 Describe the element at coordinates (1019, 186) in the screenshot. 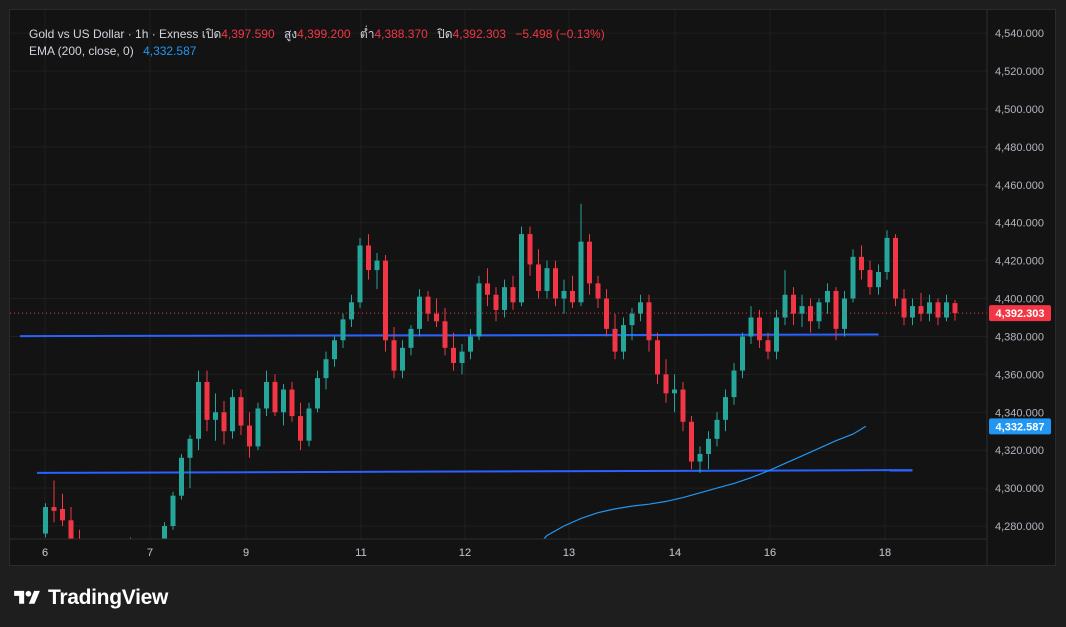

I see `y-tick-label: 4,460.000` at that location.